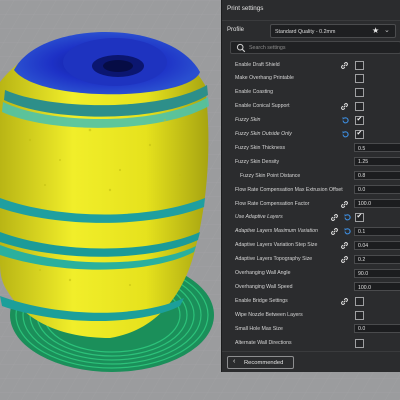  I want to click on setting-label: Enable Bridge Settings, so click(261, 300).